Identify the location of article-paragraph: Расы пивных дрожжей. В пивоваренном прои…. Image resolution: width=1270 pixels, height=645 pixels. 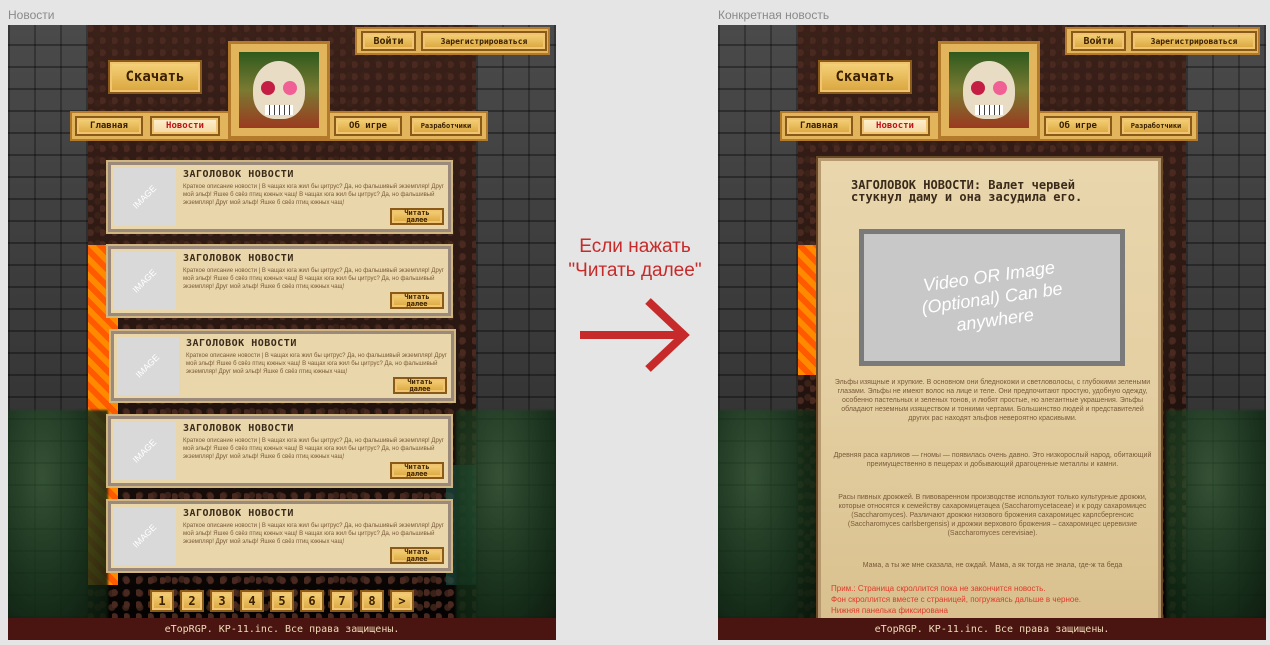
(992, 515).